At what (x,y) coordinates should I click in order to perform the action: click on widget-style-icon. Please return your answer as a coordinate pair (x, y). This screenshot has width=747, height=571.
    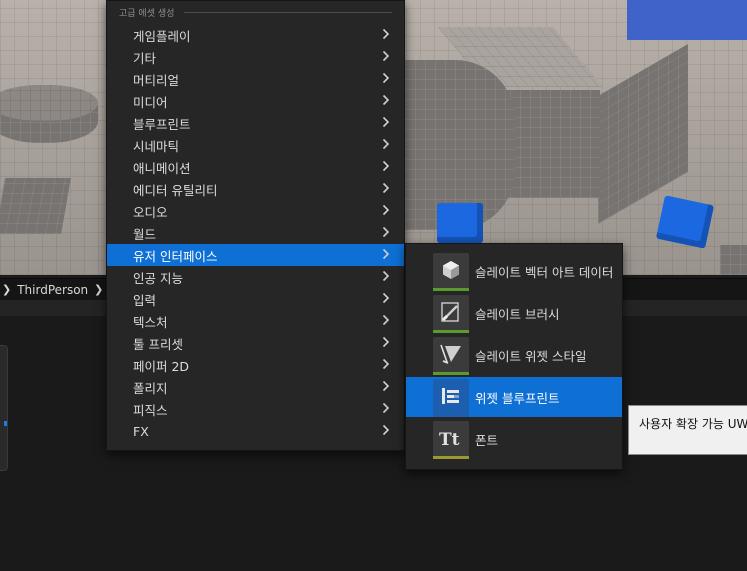
    Looking at the image, I should click on (451, 356).